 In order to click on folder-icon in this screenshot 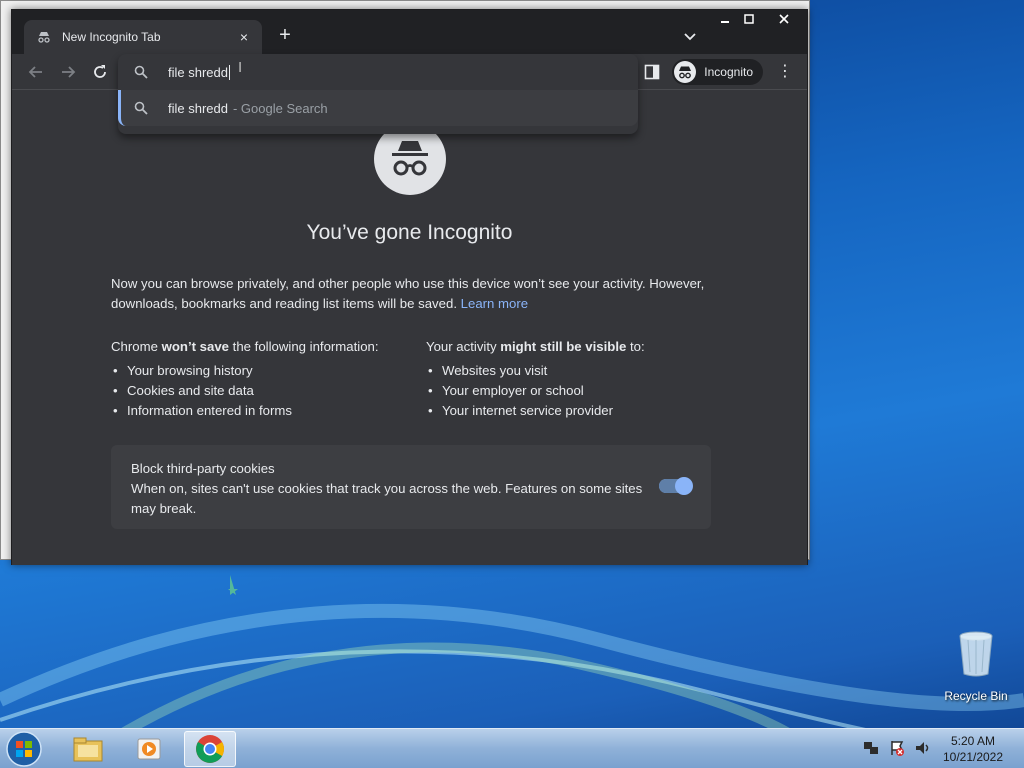, I will do `click(88, 749)`.